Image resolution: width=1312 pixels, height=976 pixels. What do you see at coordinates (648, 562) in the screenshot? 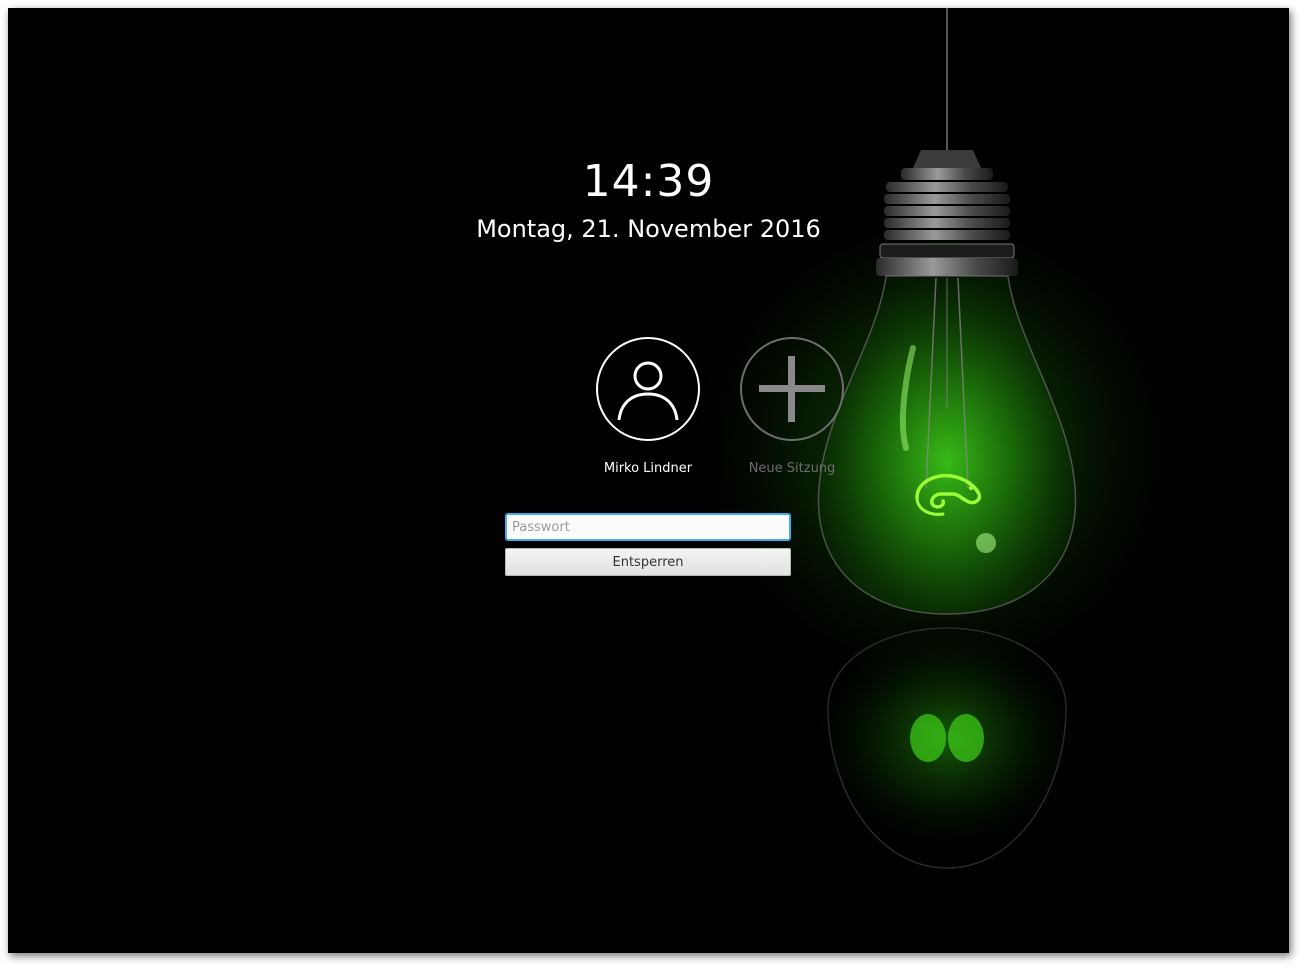
I see `unlock-button: Entsperren` at bounding box center [648, 562].